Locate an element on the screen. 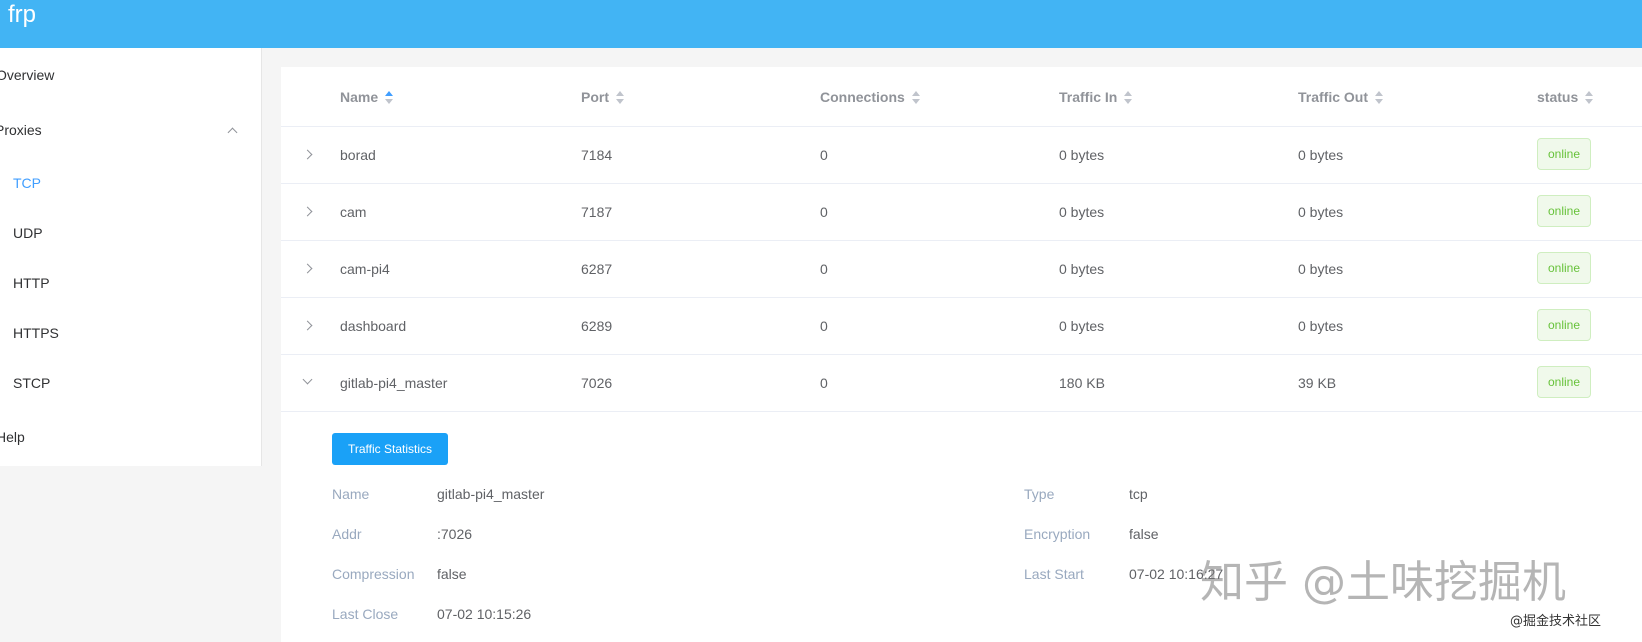 This screenshot has height=642, width=1642. traffic-statistics-button: Traffic Statistics is located at coordinates (390, 449).